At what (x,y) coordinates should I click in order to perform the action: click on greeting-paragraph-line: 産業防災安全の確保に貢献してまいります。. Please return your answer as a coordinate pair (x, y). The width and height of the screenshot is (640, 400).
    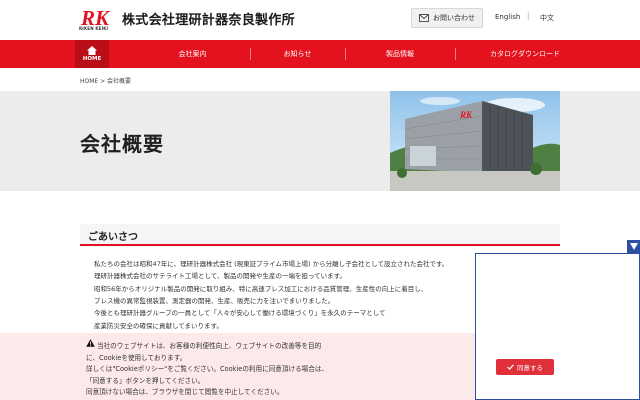
    Looking at the image, I should click on (158, 326).